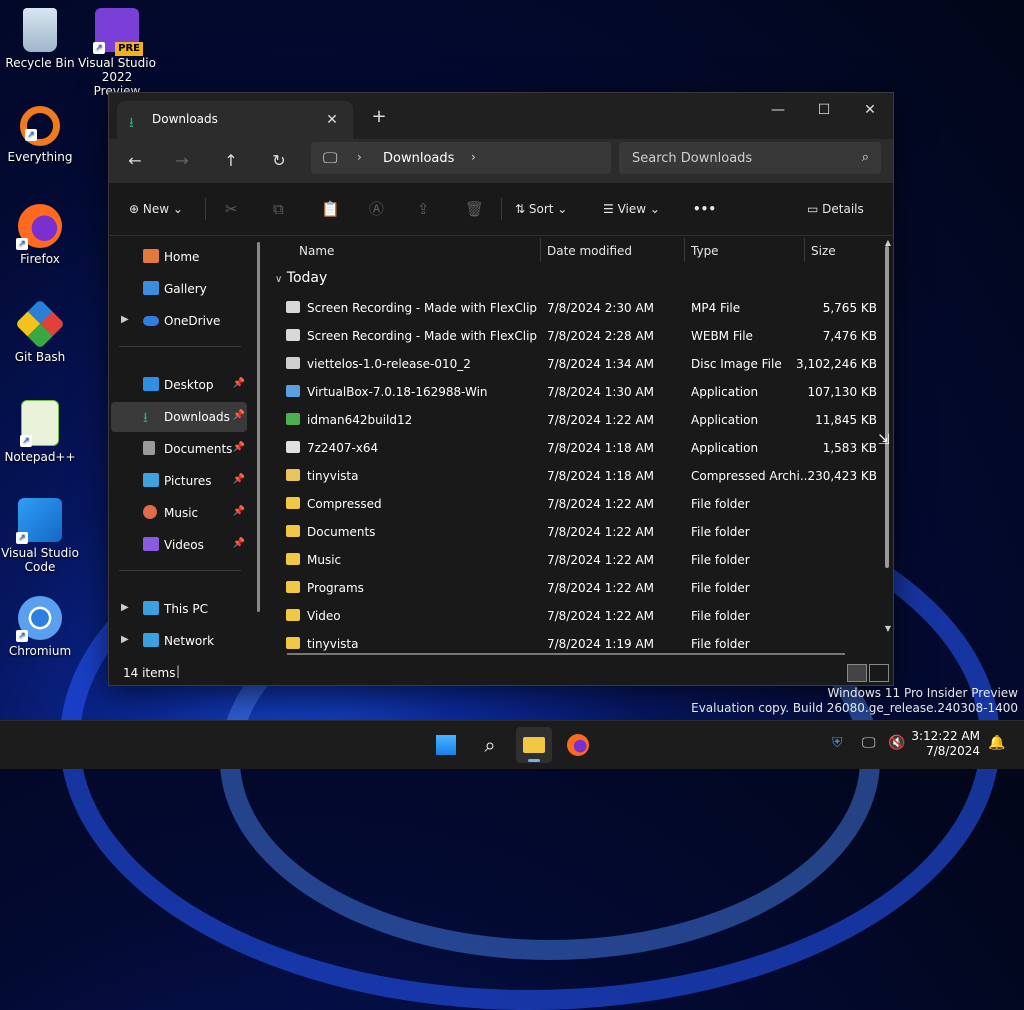  Describe the element at coordinates (541, 209) in the screenshot. I see `sort-button: ⇅ Sort ⌄` at that location.